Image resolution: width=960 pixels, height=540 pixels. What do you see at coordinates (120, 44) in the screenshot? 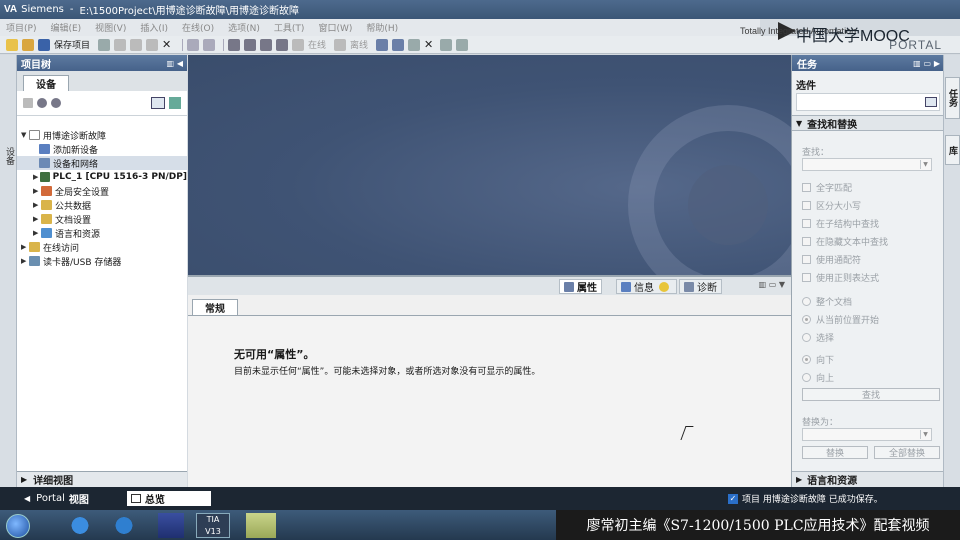
I see `cut-icon` at bounding box center [120, 44].